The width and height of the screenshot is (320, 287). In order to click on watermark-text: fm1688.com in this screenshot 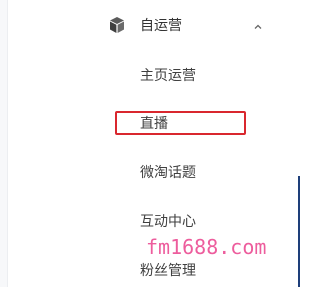, I will do `click(206, 247)`.